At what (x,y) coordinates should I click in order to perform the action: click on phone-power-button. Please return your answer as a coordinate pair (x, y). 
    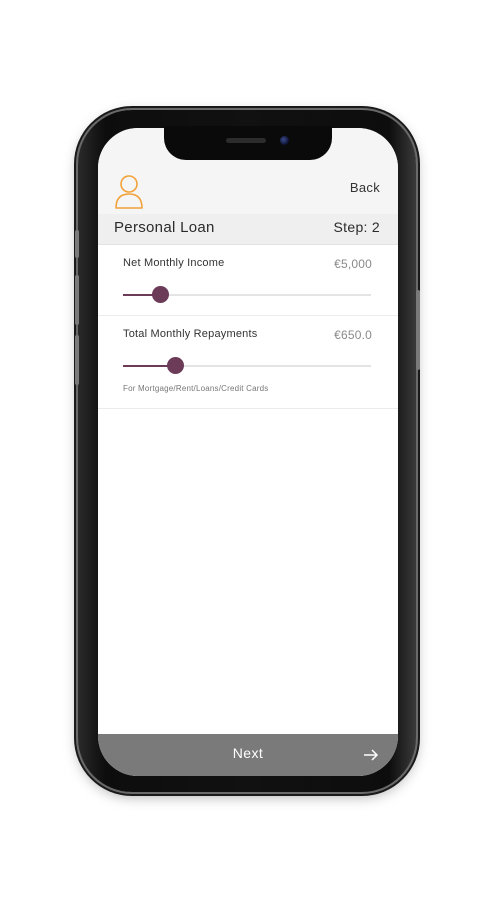
    Looking at the image, I should click on (418, 330).